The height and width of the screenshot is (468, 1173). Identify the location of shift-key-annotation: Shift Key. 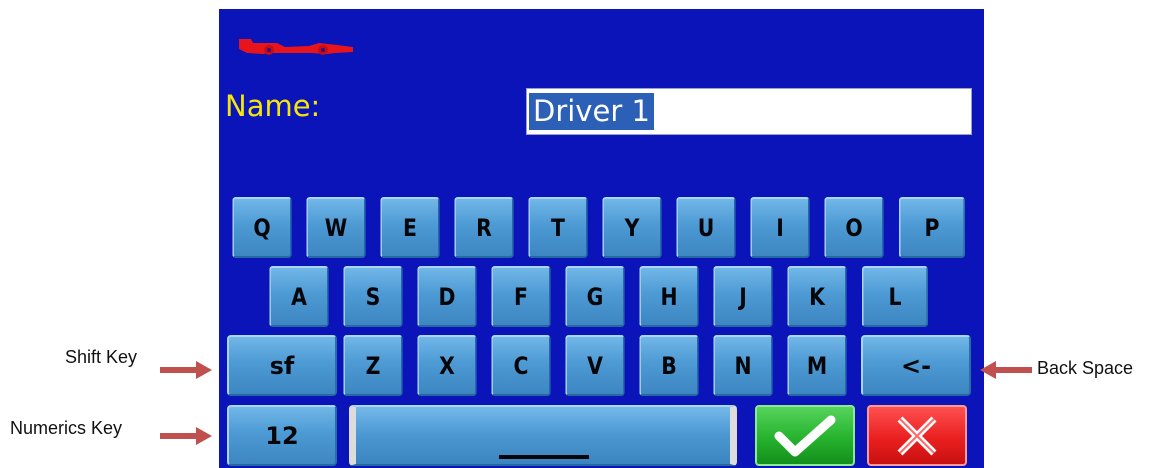
(101, 357).